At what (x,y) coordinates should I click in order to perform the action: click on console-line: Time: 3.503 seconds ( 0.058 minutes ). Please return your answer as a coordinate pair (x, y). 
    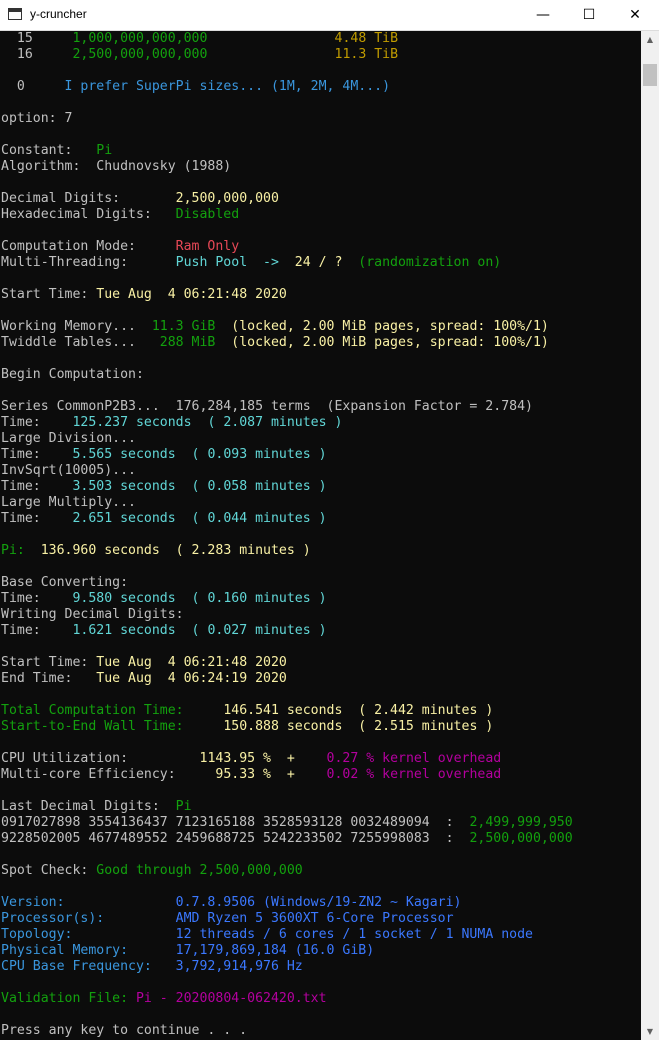
    Looking at the image, I should click on (164, 487).